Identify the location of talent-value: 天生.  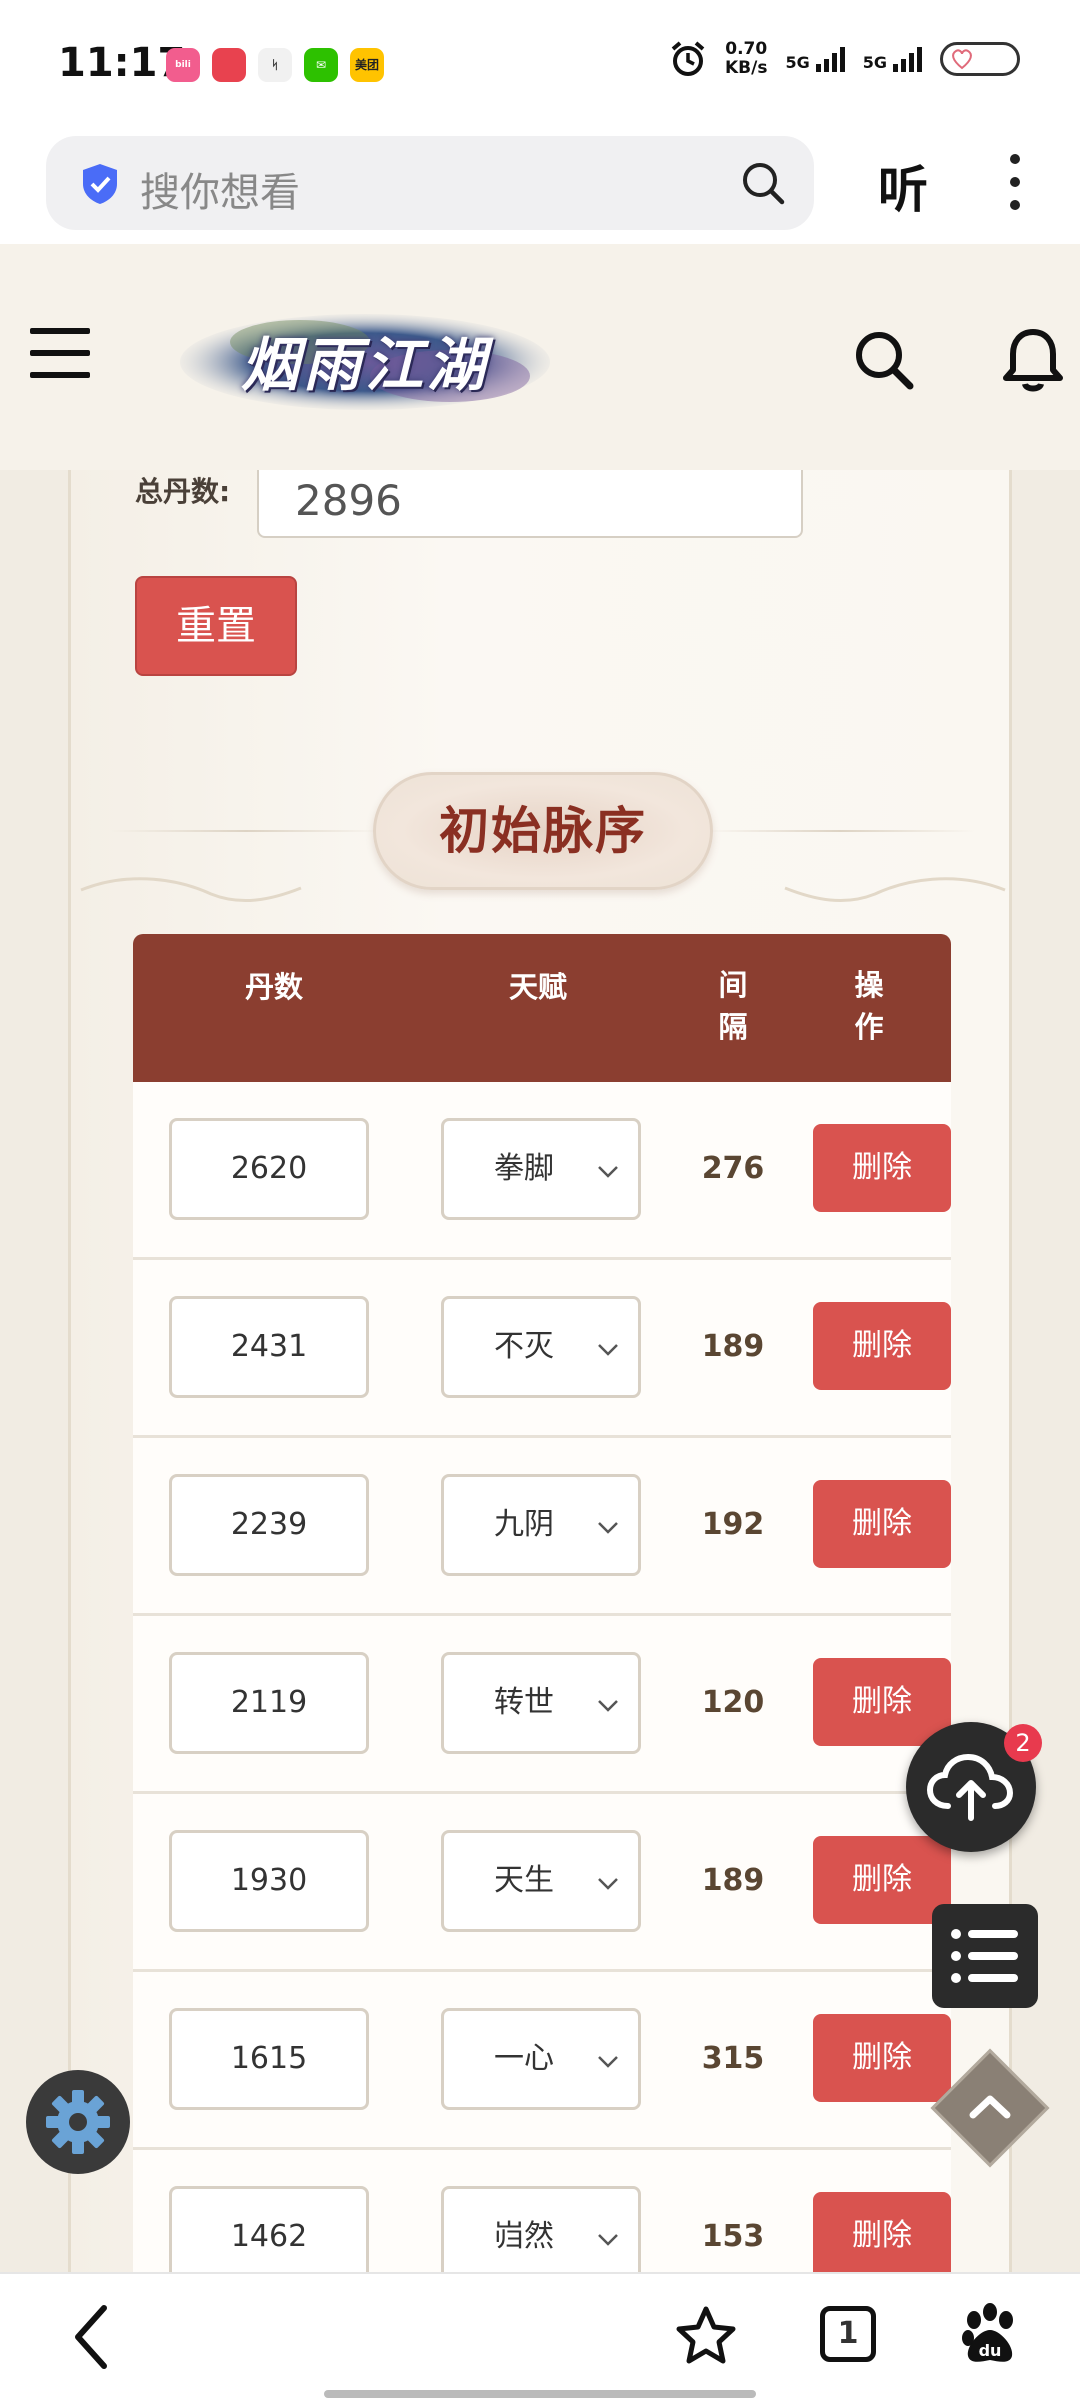
(524, 1880).